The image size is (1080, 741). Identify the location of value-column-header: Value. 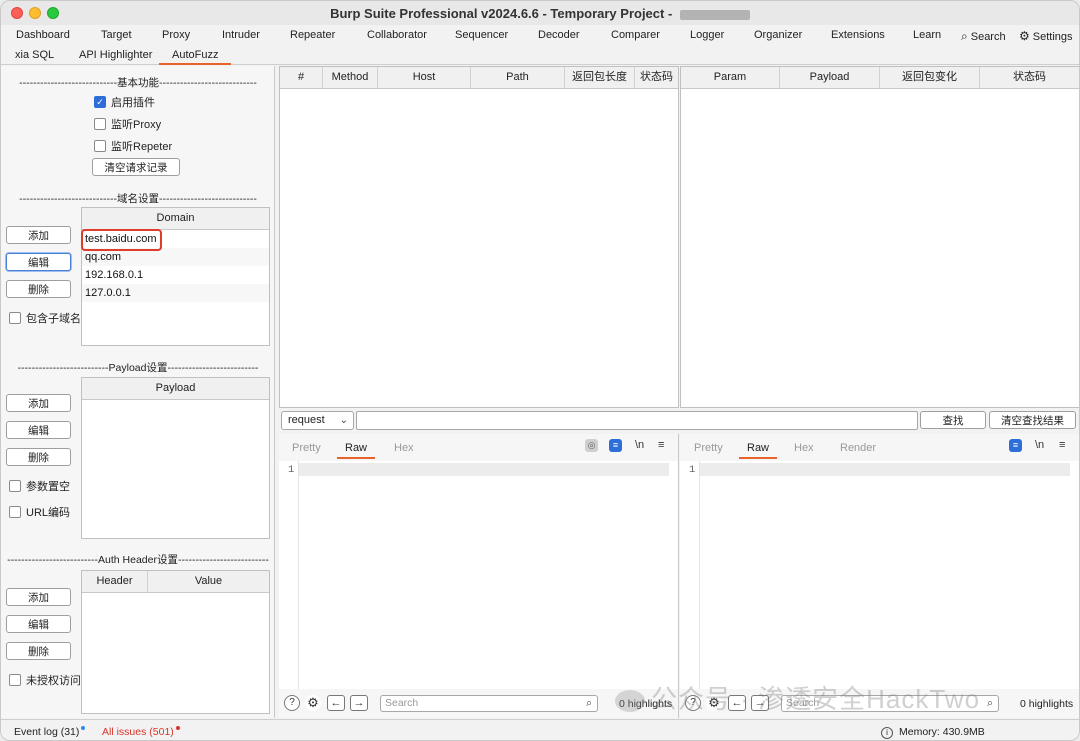
(208, 581).